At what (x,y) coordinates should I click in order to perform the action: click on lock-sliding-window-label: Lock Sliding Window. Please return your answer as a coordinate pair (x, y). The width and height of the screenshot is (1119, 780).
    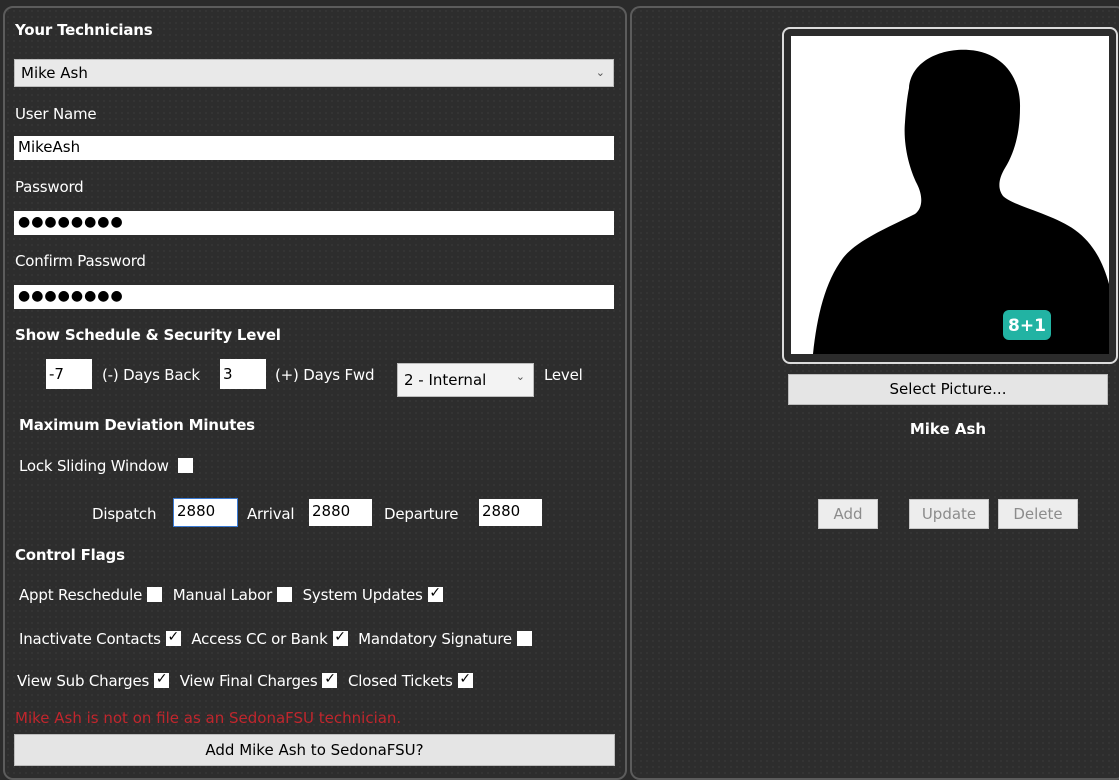
    Looking at the image, I should click on (94, 466).